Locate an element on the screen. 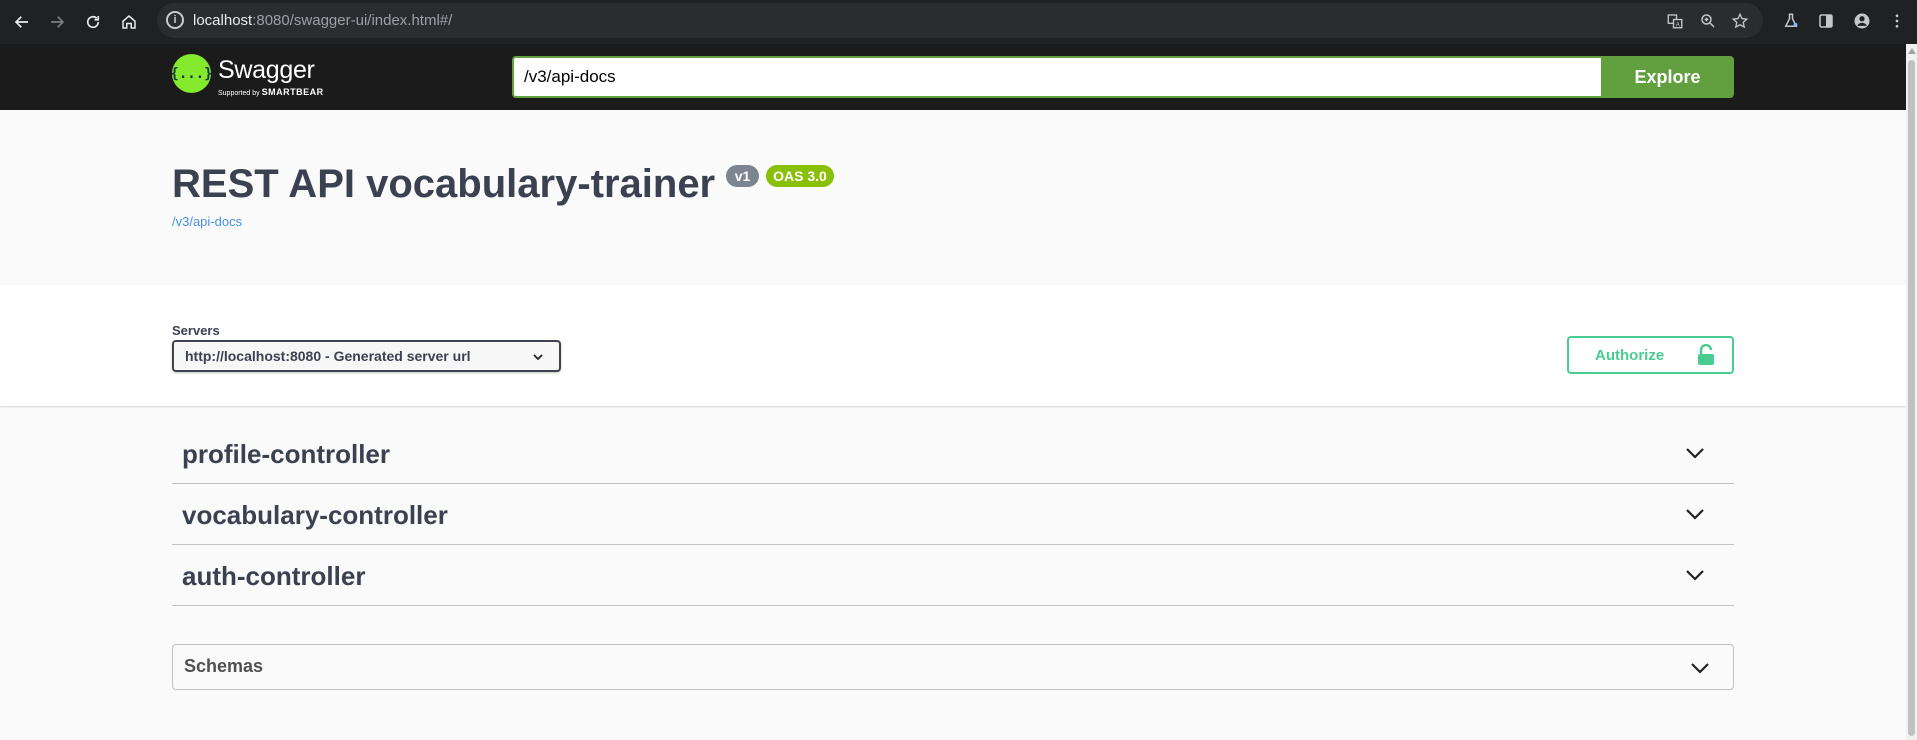 The image size is (1917, 740). explore-form: Explore is located at coordinates (1123, 77).